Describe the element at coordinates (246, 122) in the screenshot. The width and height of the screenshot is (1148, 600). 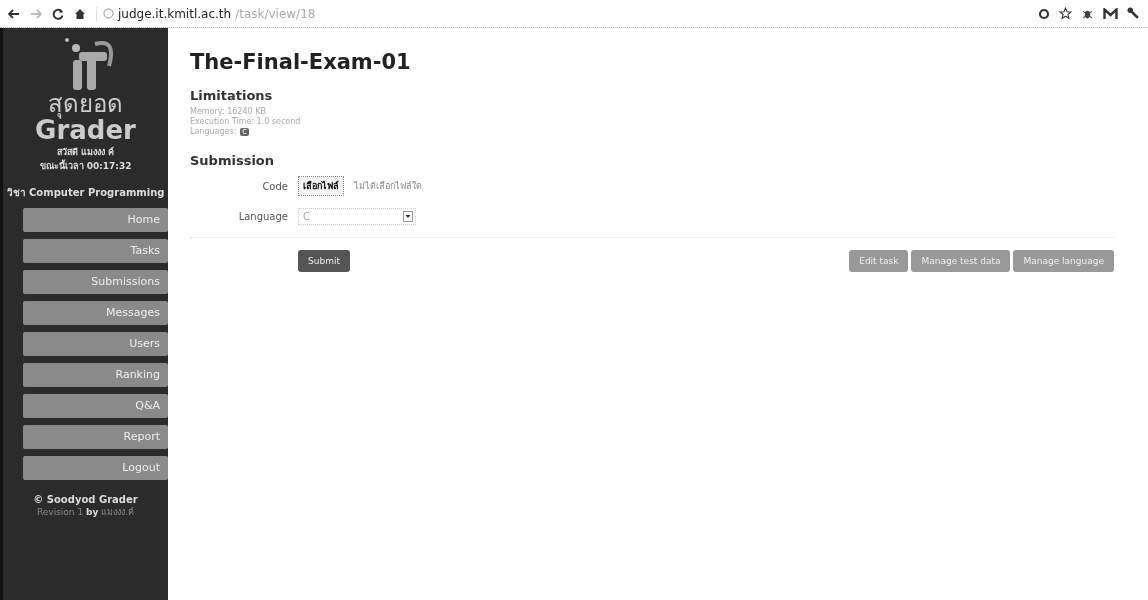
I see `time-text: Execution Time: 1.0 second` at that location.